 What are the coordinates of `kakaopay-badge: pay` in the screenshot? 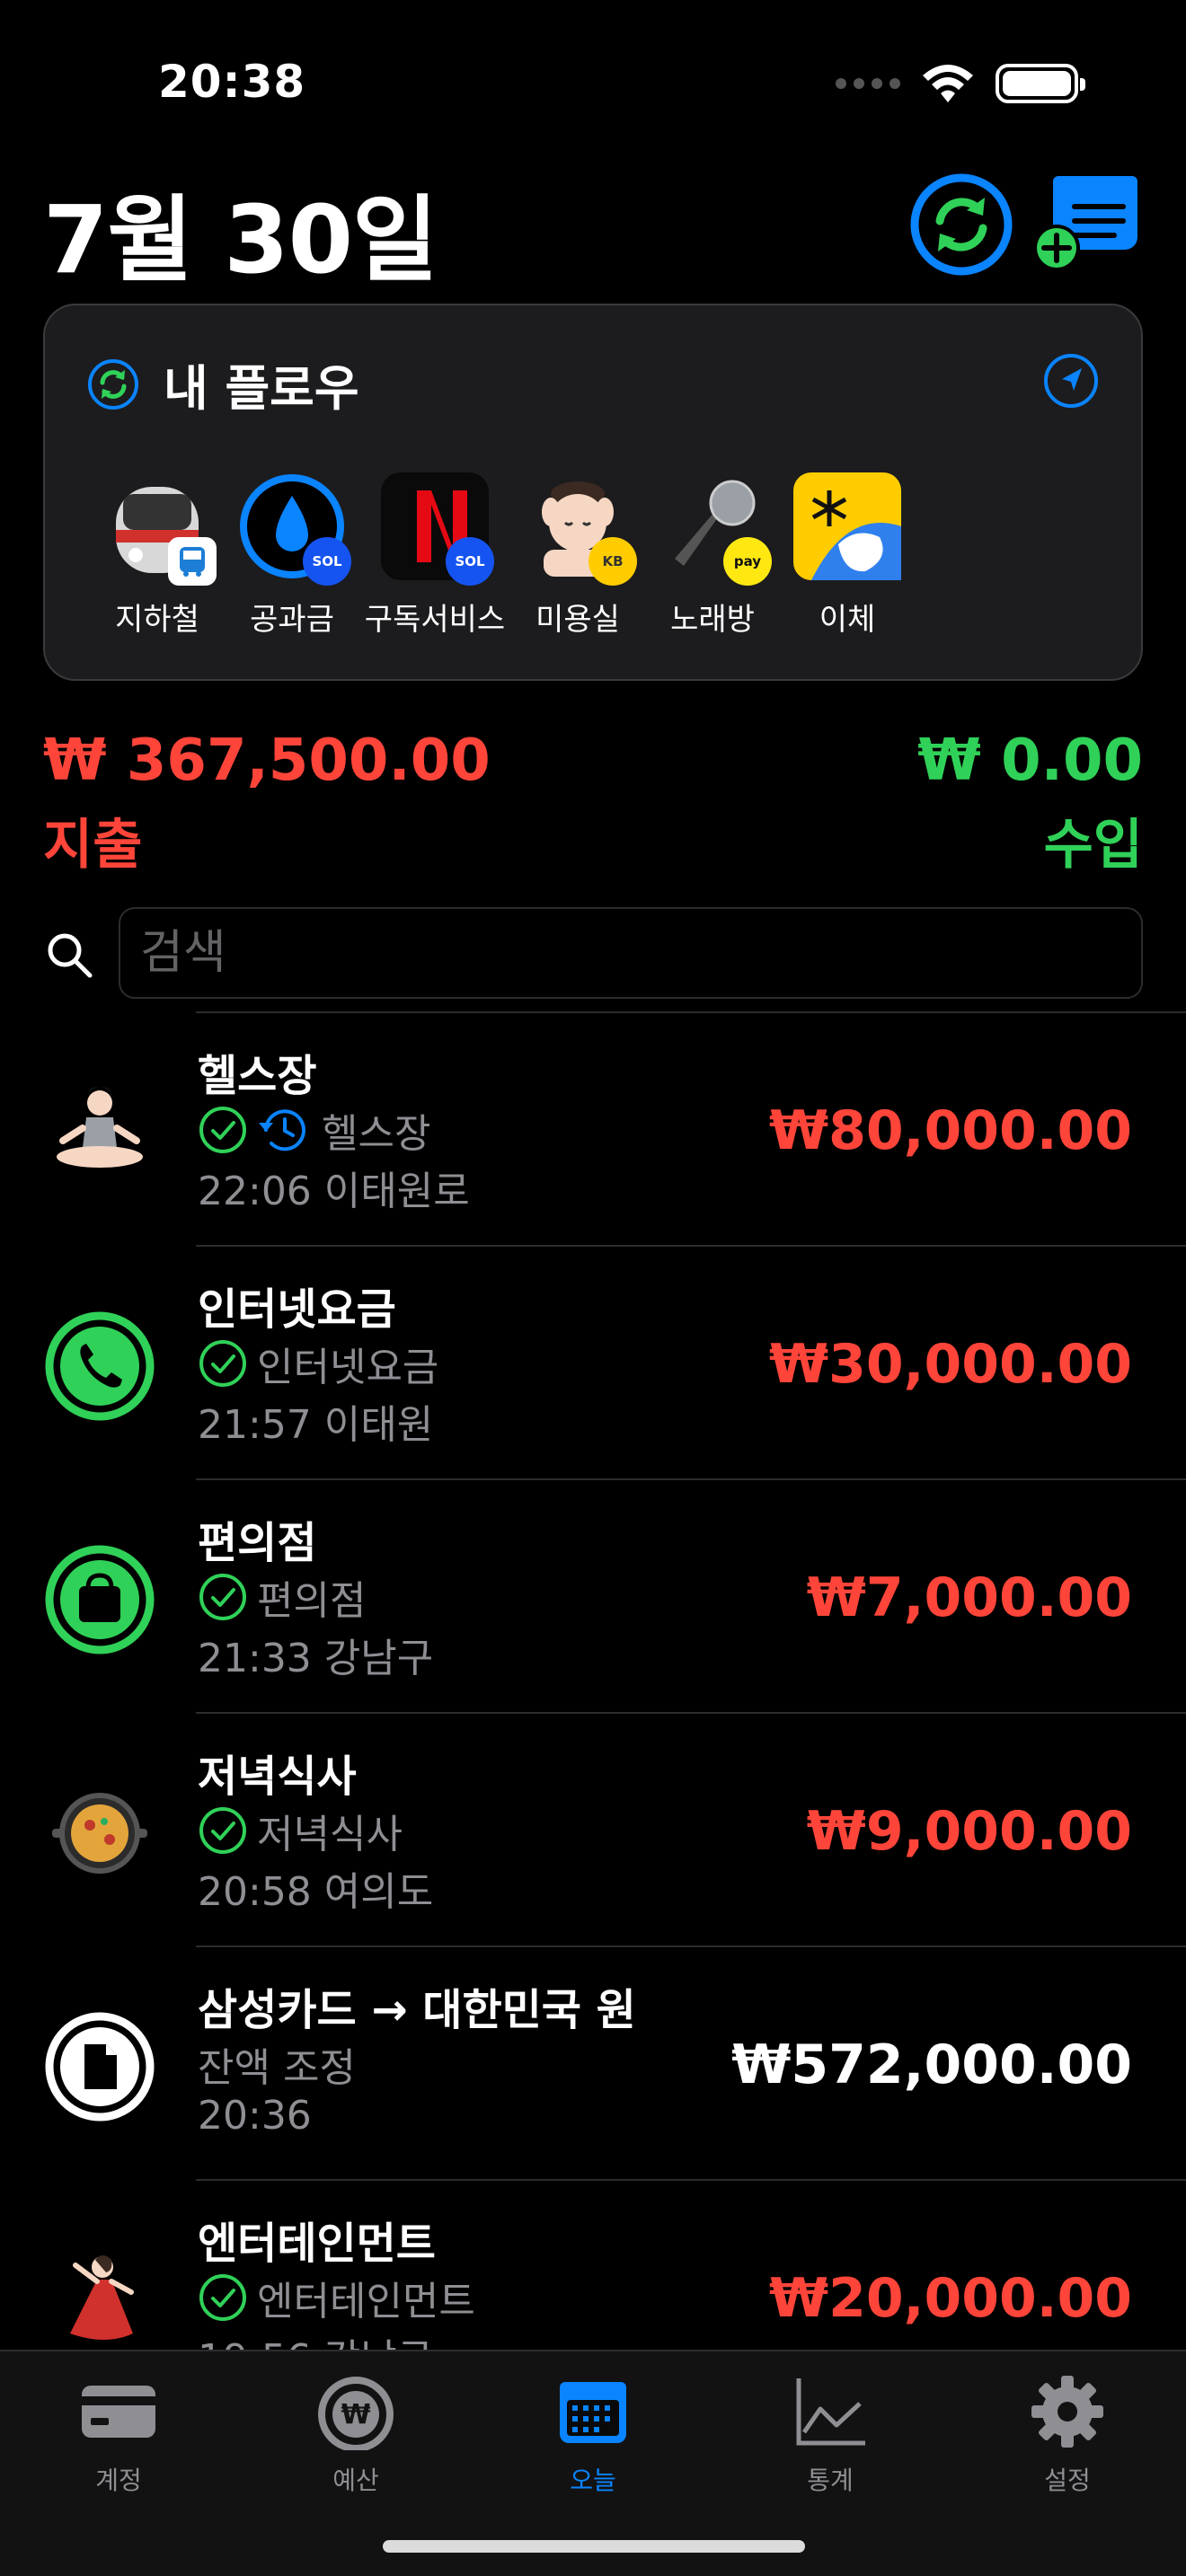 It's located at (747, 561).